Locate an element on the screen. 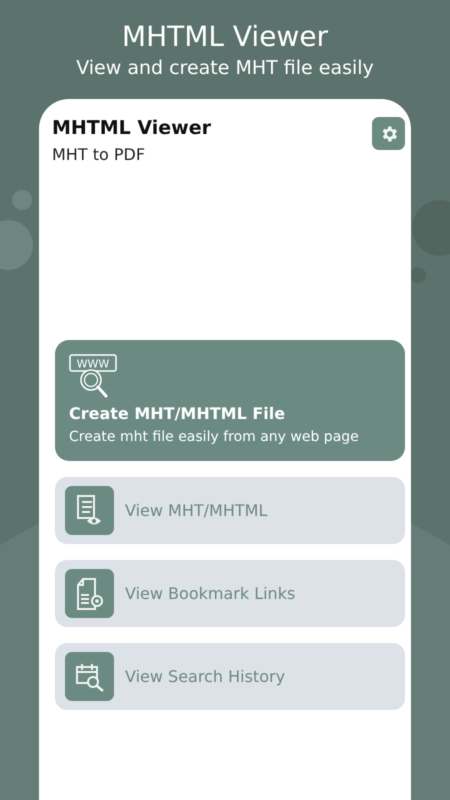  menu-item: View Search History is located at coordinates (230, 676).